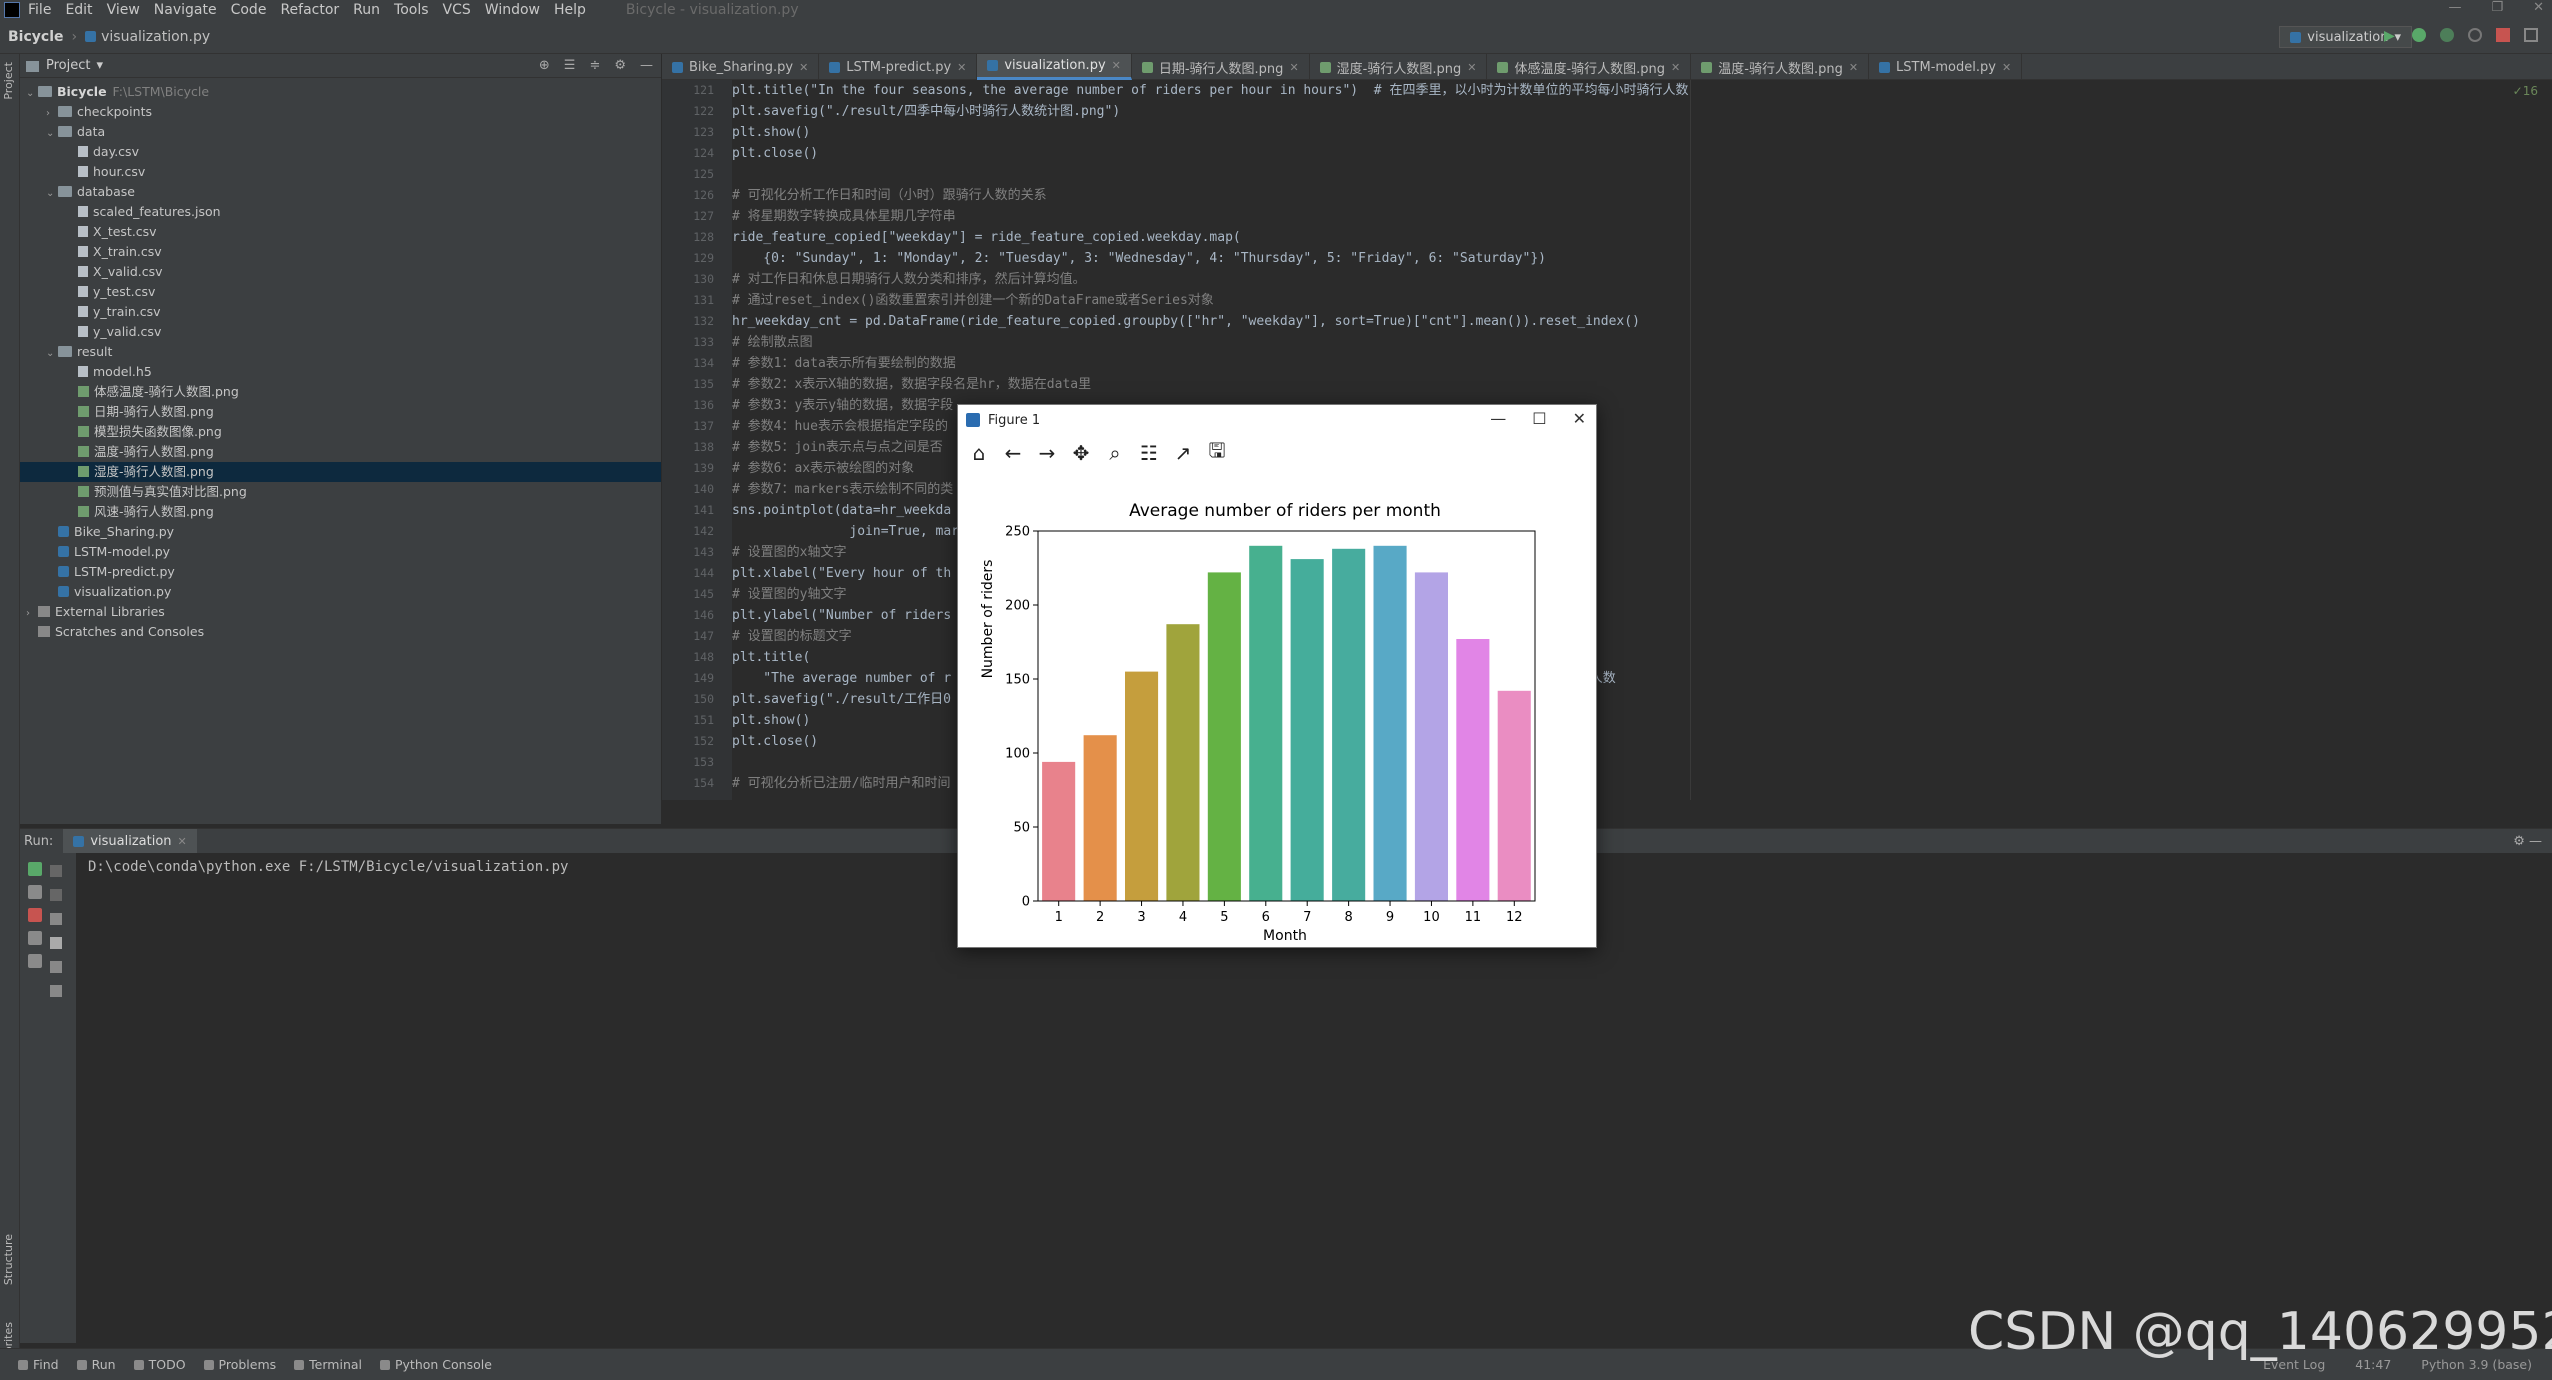 The image size is (2552, 1380). Describe the element at coordinates (155, 37) in the screenshot. I see `breadcrumb-file: visualization.py` at that location.